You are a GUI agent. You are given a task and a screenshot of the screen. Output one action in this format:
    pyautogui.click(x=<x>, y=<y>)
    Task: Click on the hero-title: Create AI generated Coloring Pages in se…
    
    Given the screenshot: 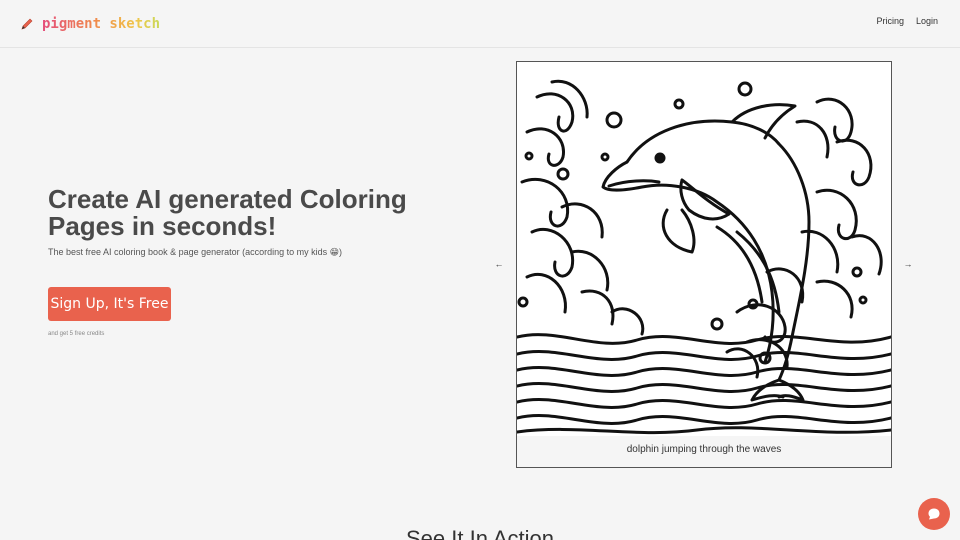 What is the action you would take?
    pyautogui.click(x=227, y=213)
    